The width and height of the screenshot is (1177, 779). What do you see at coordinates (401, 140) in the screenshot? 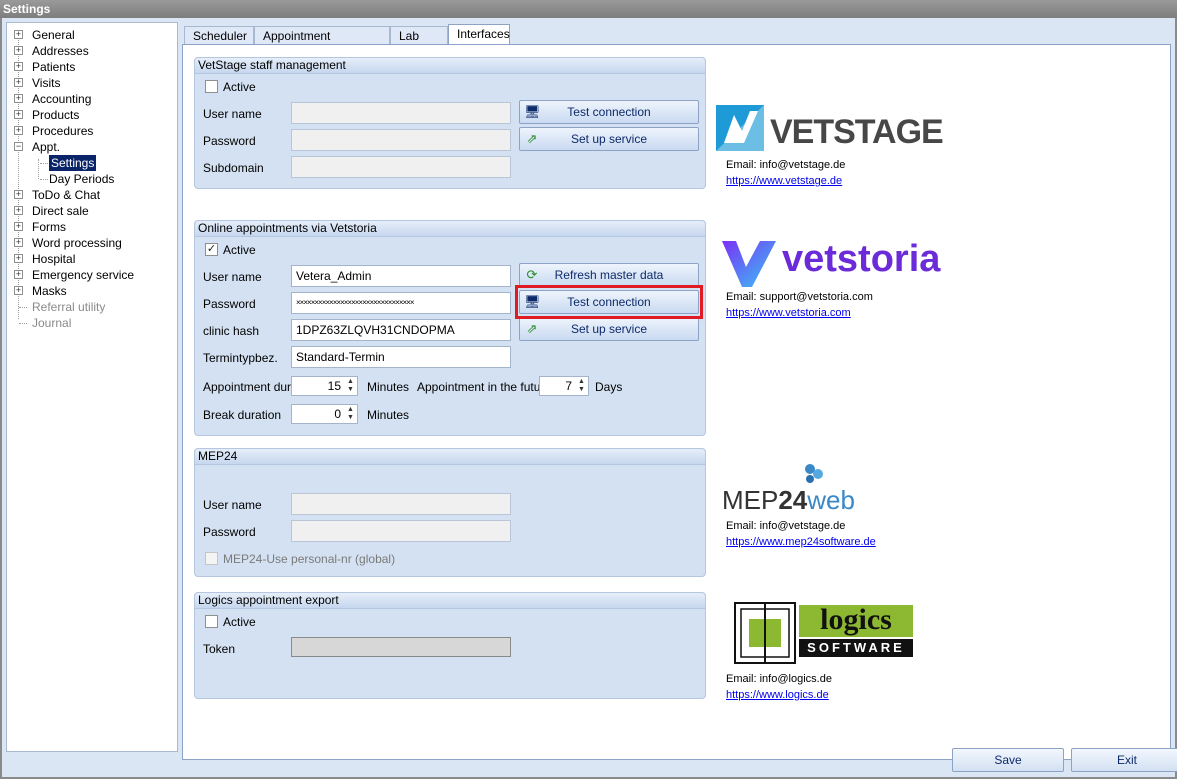
I see `vetstage-password-field` at bounding box center [401, 140].